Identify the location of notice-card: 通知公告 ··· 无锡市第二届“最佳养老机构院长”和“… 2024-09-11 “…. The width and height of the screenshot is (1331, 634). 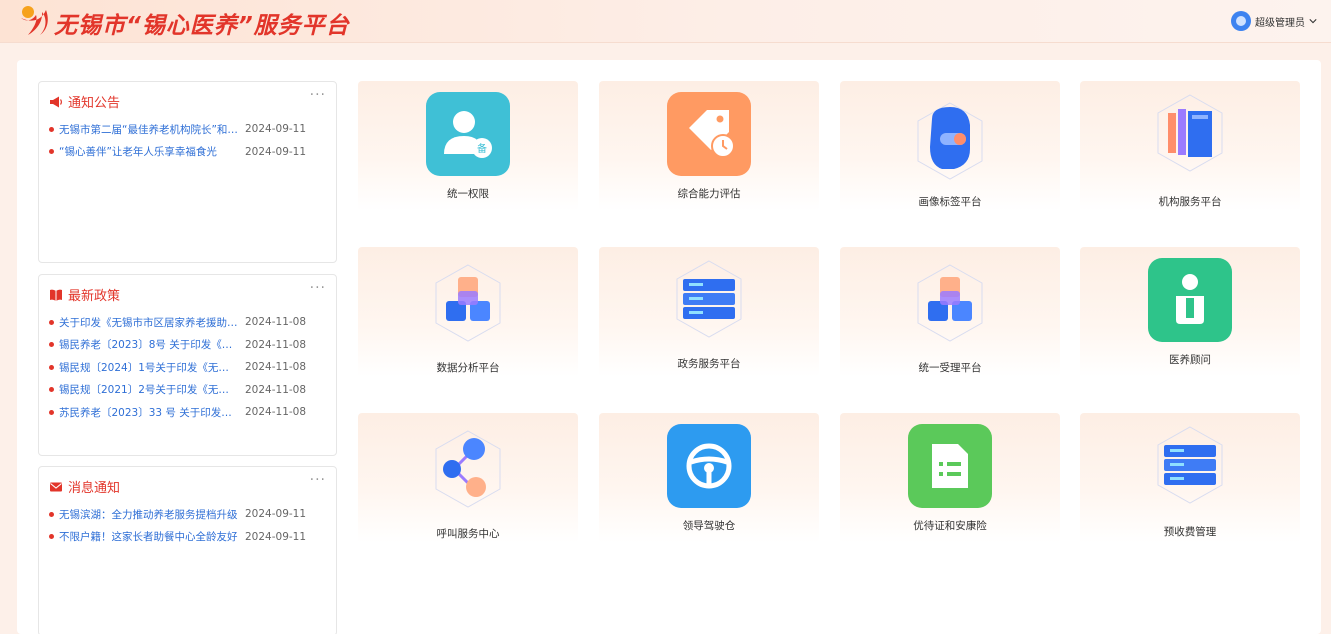
(187, 172).